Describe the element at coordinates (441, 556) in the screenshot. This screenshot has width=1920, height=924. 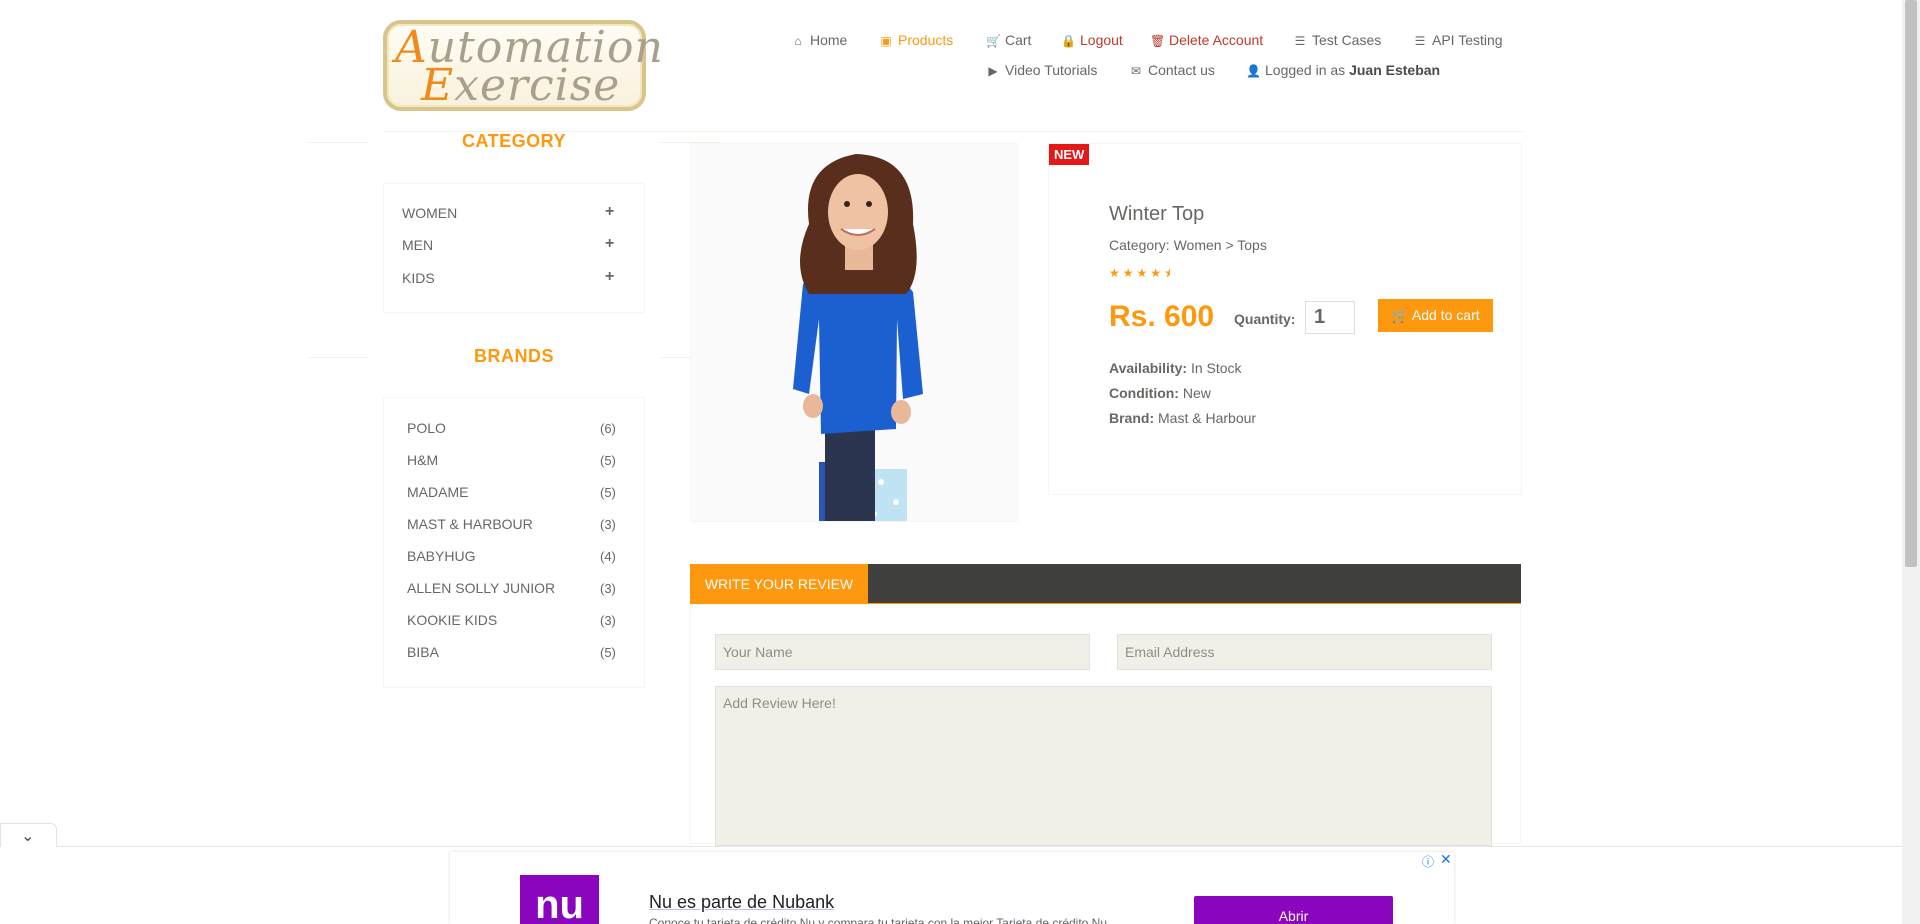
I see `brand-babyhug: BABYHUG` at that location.